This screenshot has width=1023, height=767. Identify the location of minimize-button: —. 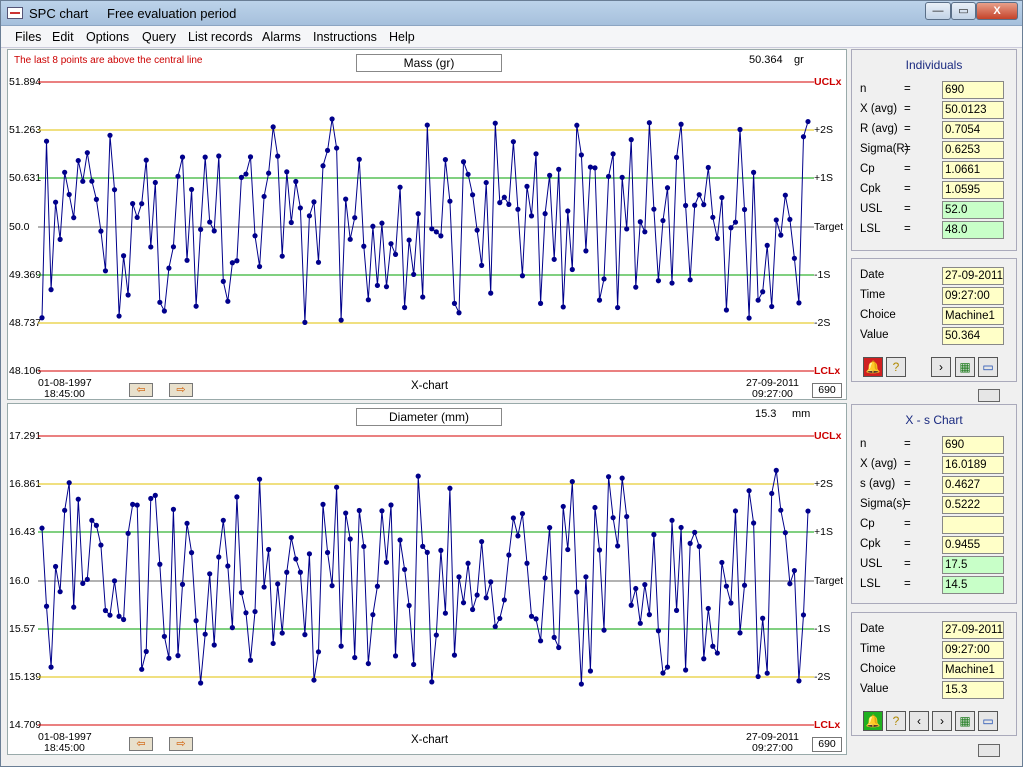
(938, 11).